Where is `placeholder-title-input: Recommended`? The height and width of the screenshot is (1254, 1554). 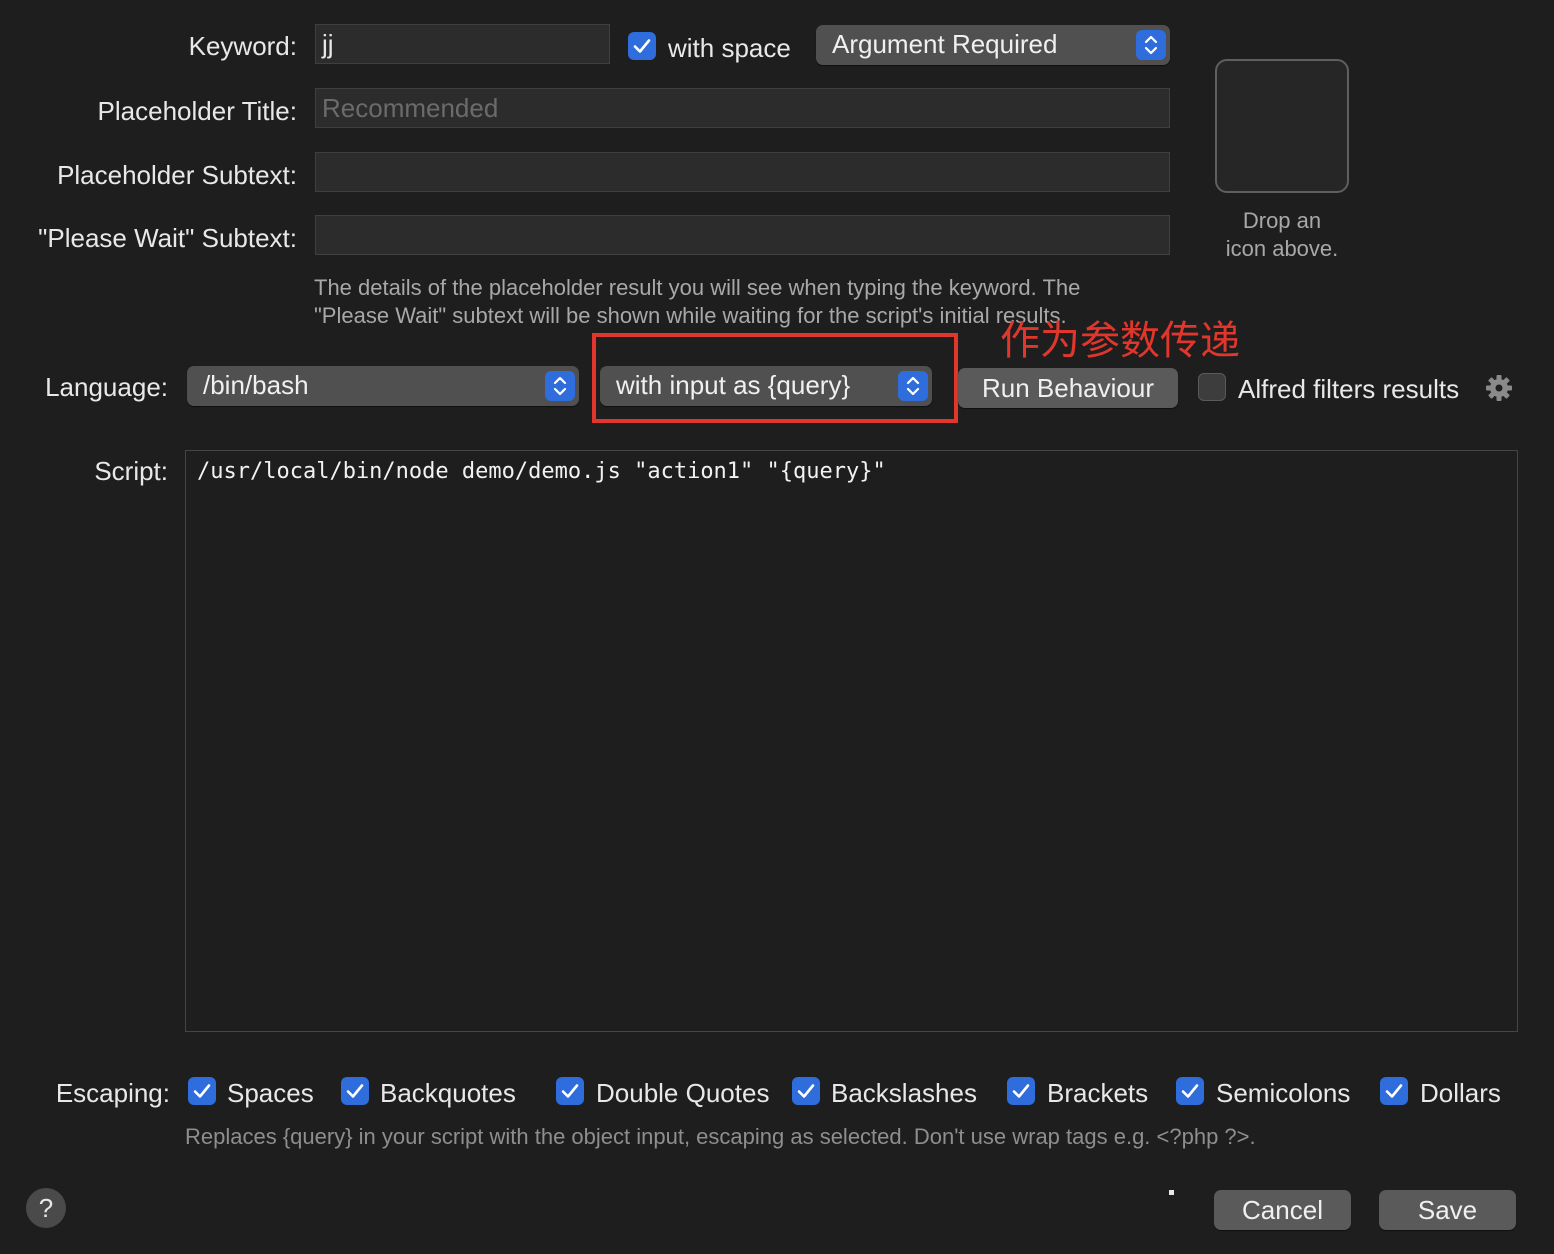
placeholder-title-input: Recommended is located at coordinates (742, 108).